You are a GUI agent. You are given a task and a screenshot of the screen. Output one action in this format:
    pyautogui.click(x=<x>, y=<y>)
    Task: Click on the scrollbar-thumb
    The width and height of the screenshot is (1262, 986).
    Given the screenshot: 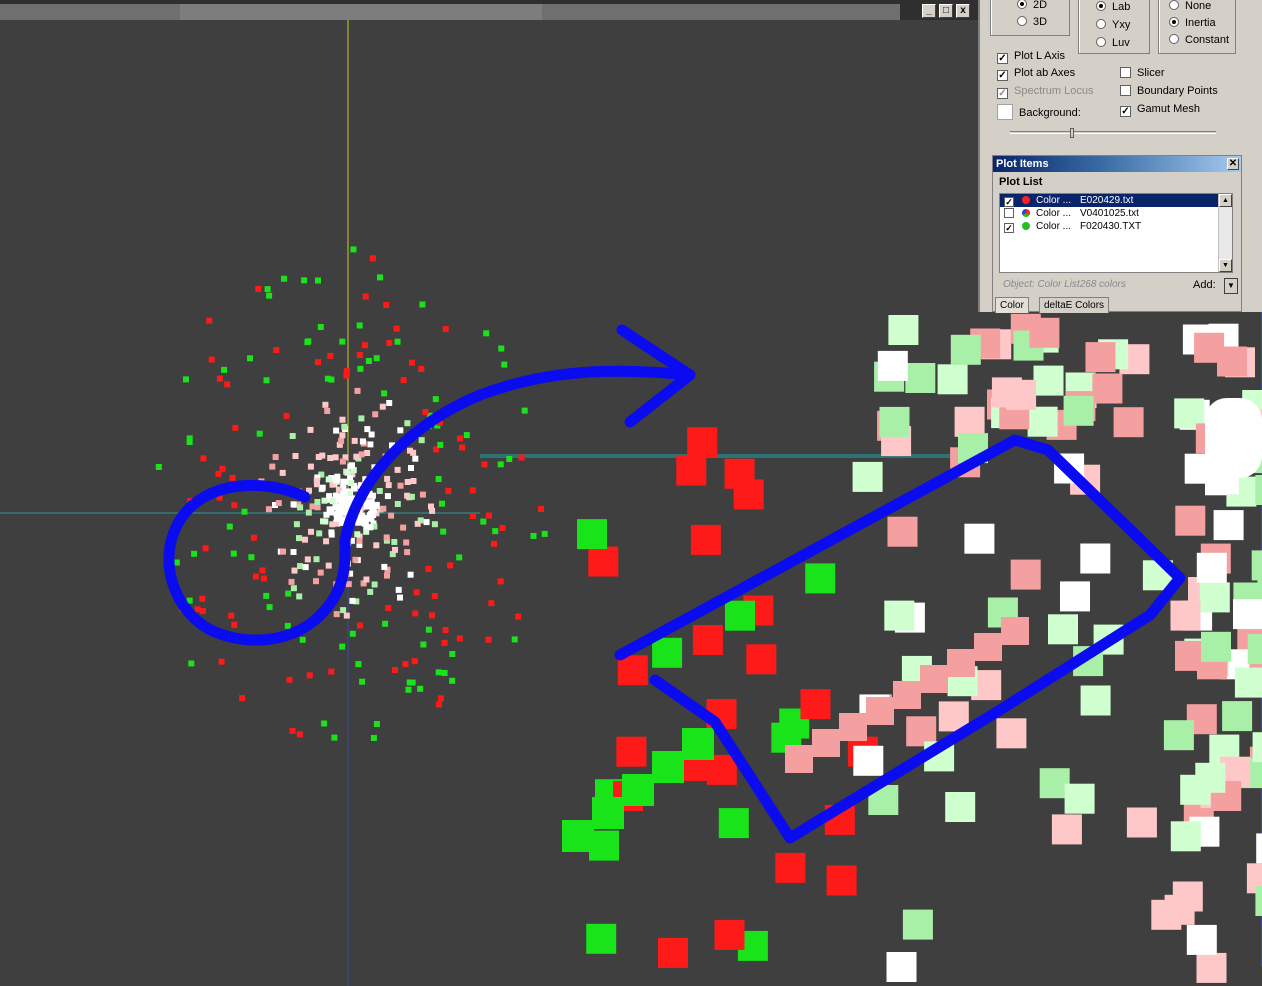 What is the action you would take?
    pyautogui.click(x=361, y=12)
    